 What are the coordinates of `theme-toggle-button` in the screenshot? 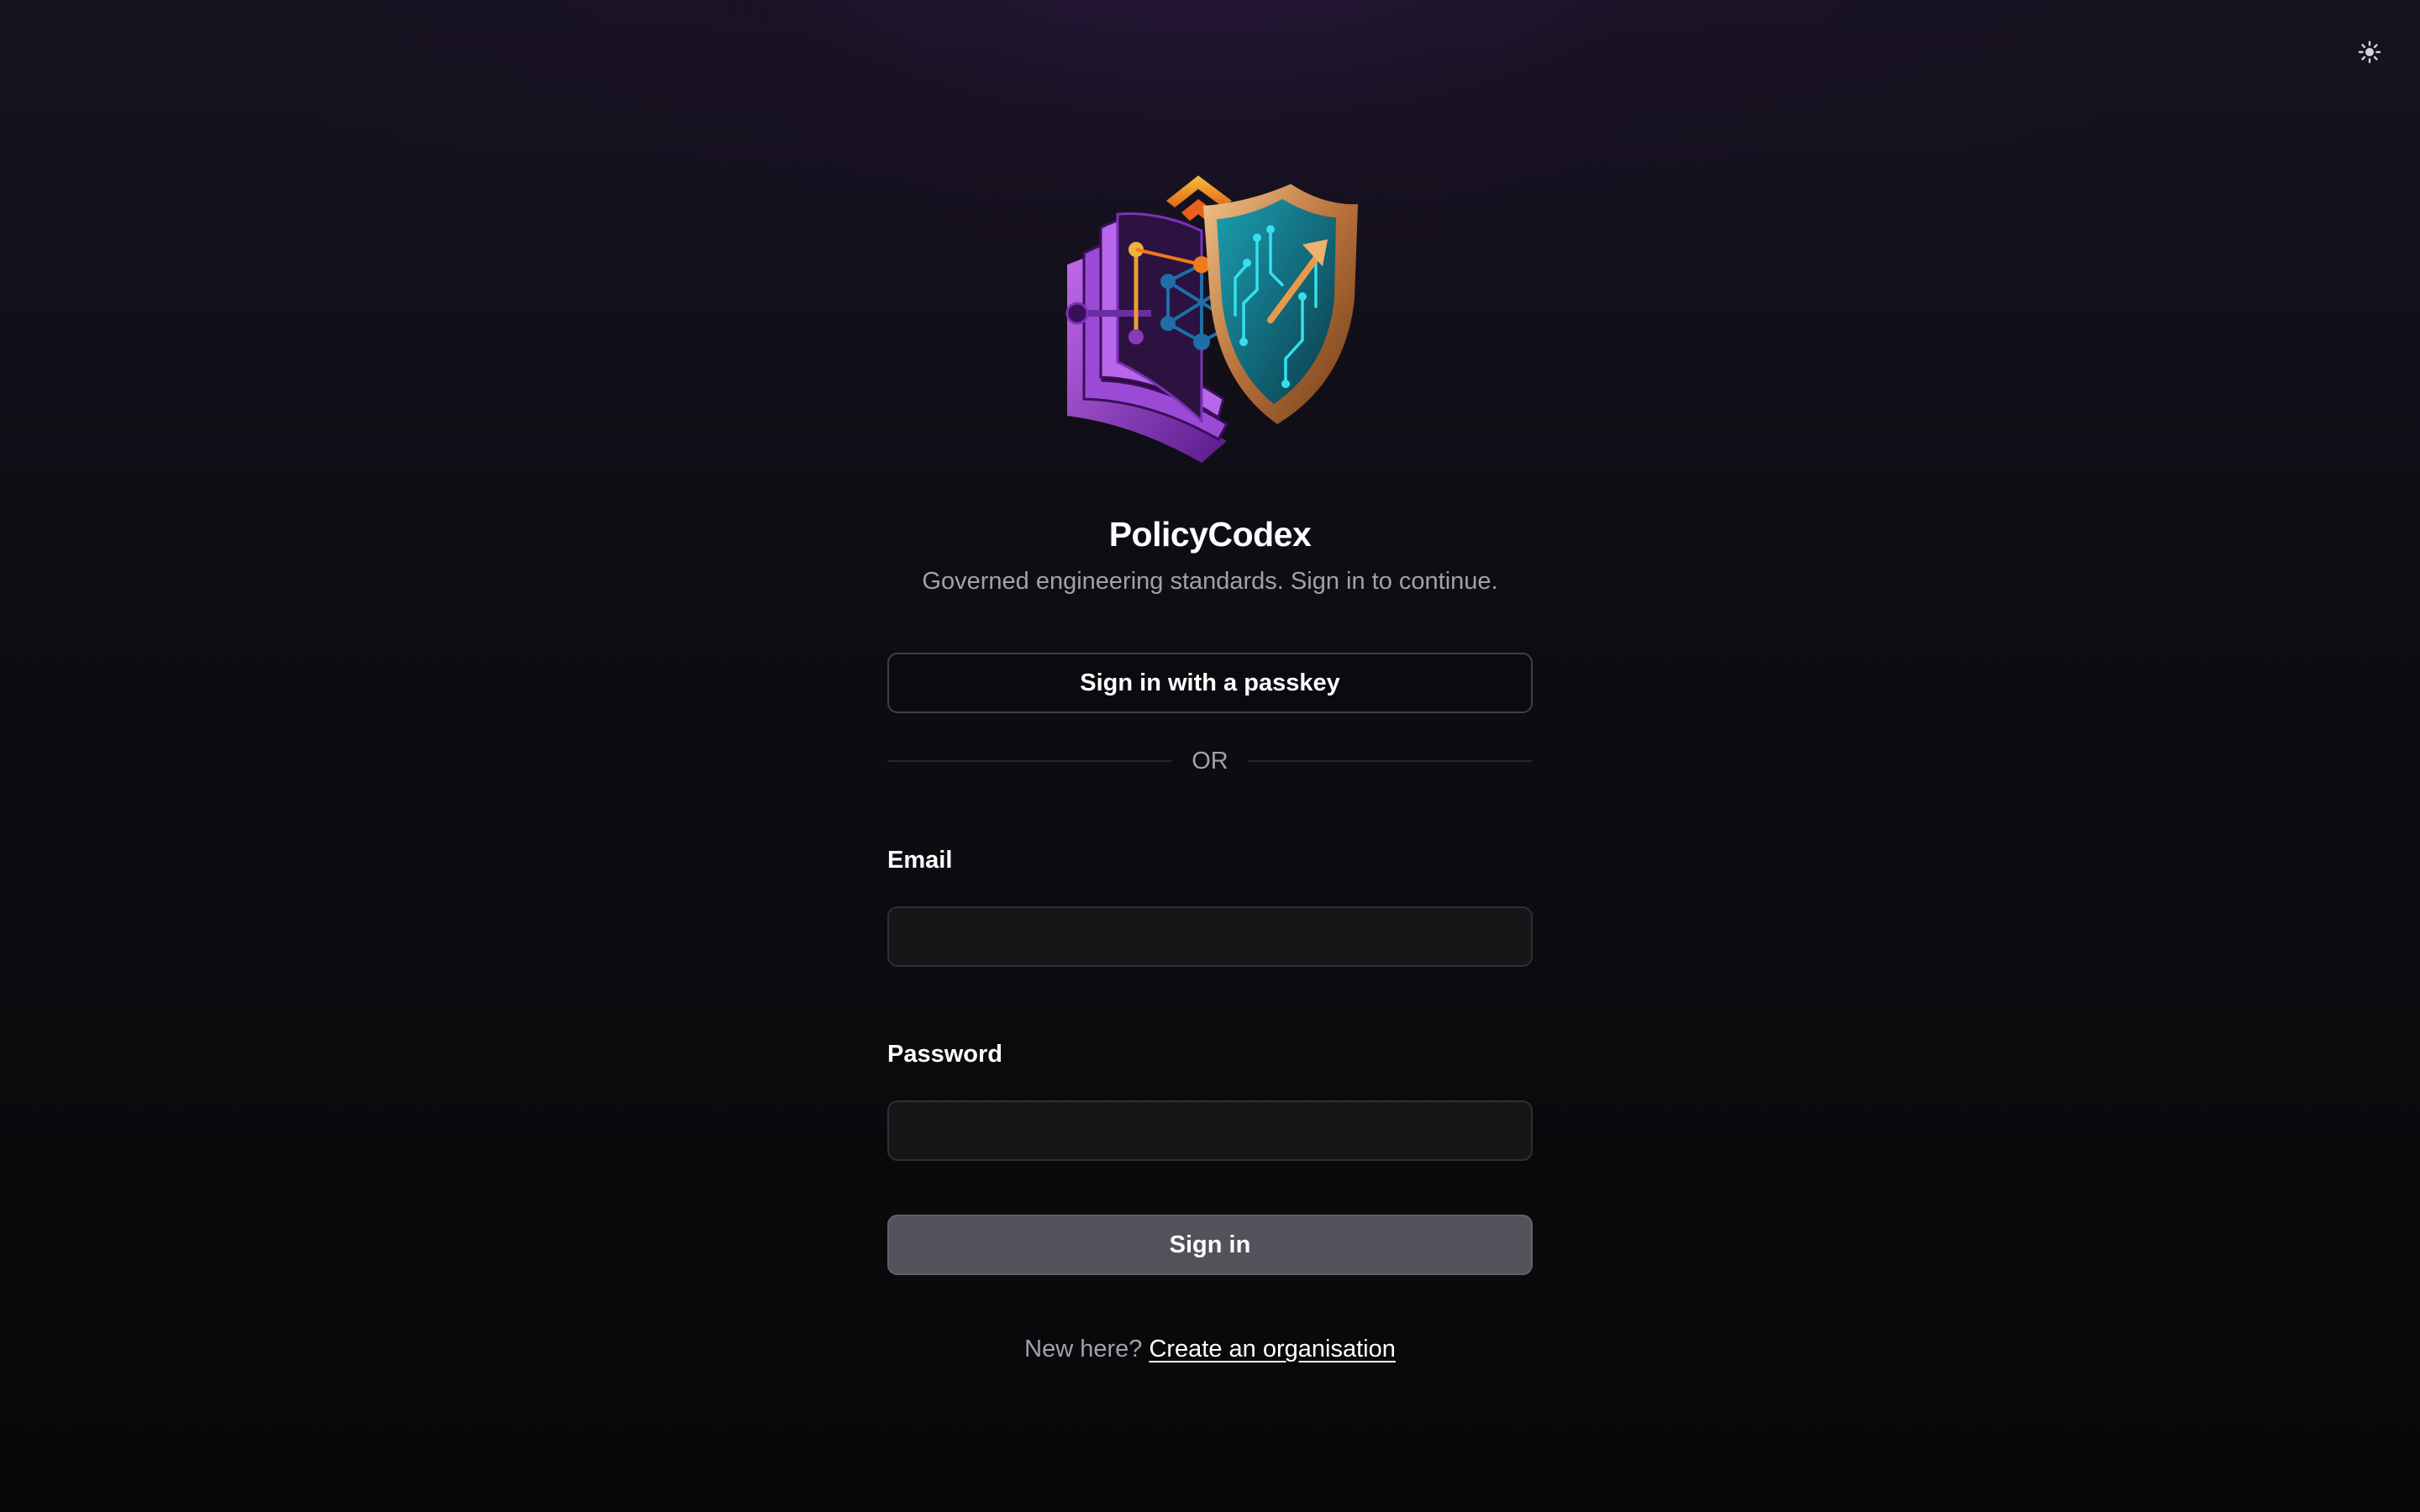 It's located at (2369, 52).